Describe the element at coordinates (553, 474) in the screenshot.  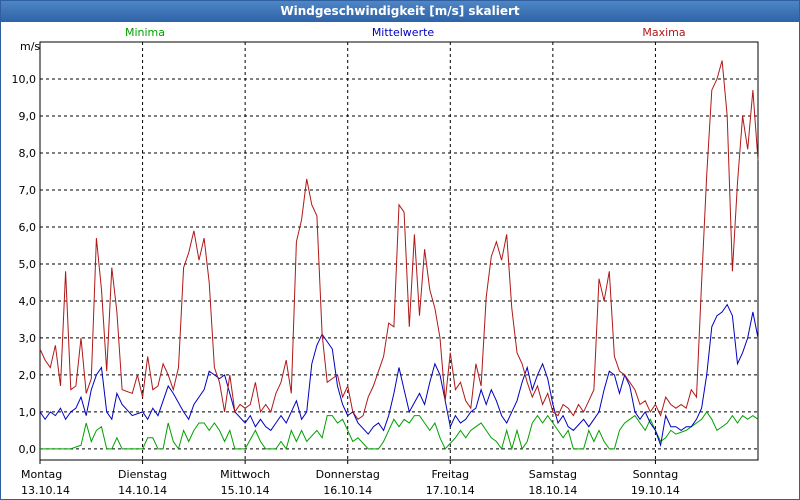
I see `x-tick-day: Samstag` at that location.